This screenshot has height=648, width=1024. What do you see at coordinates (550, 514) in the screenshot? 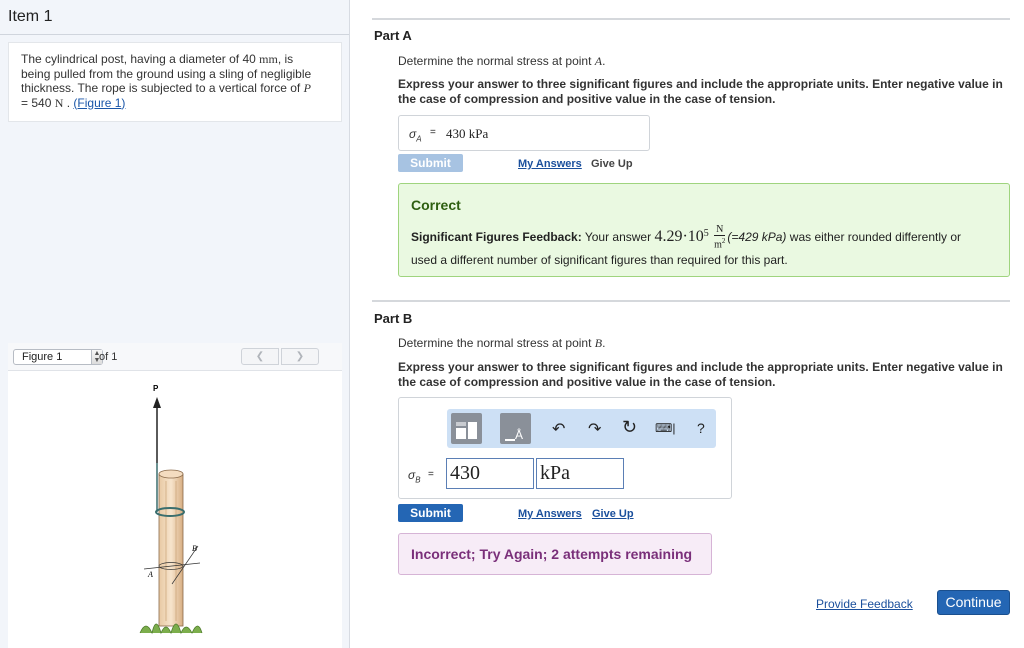
I see `part-b-my-answers-link: My Answers` at bounding box center [550, 514].